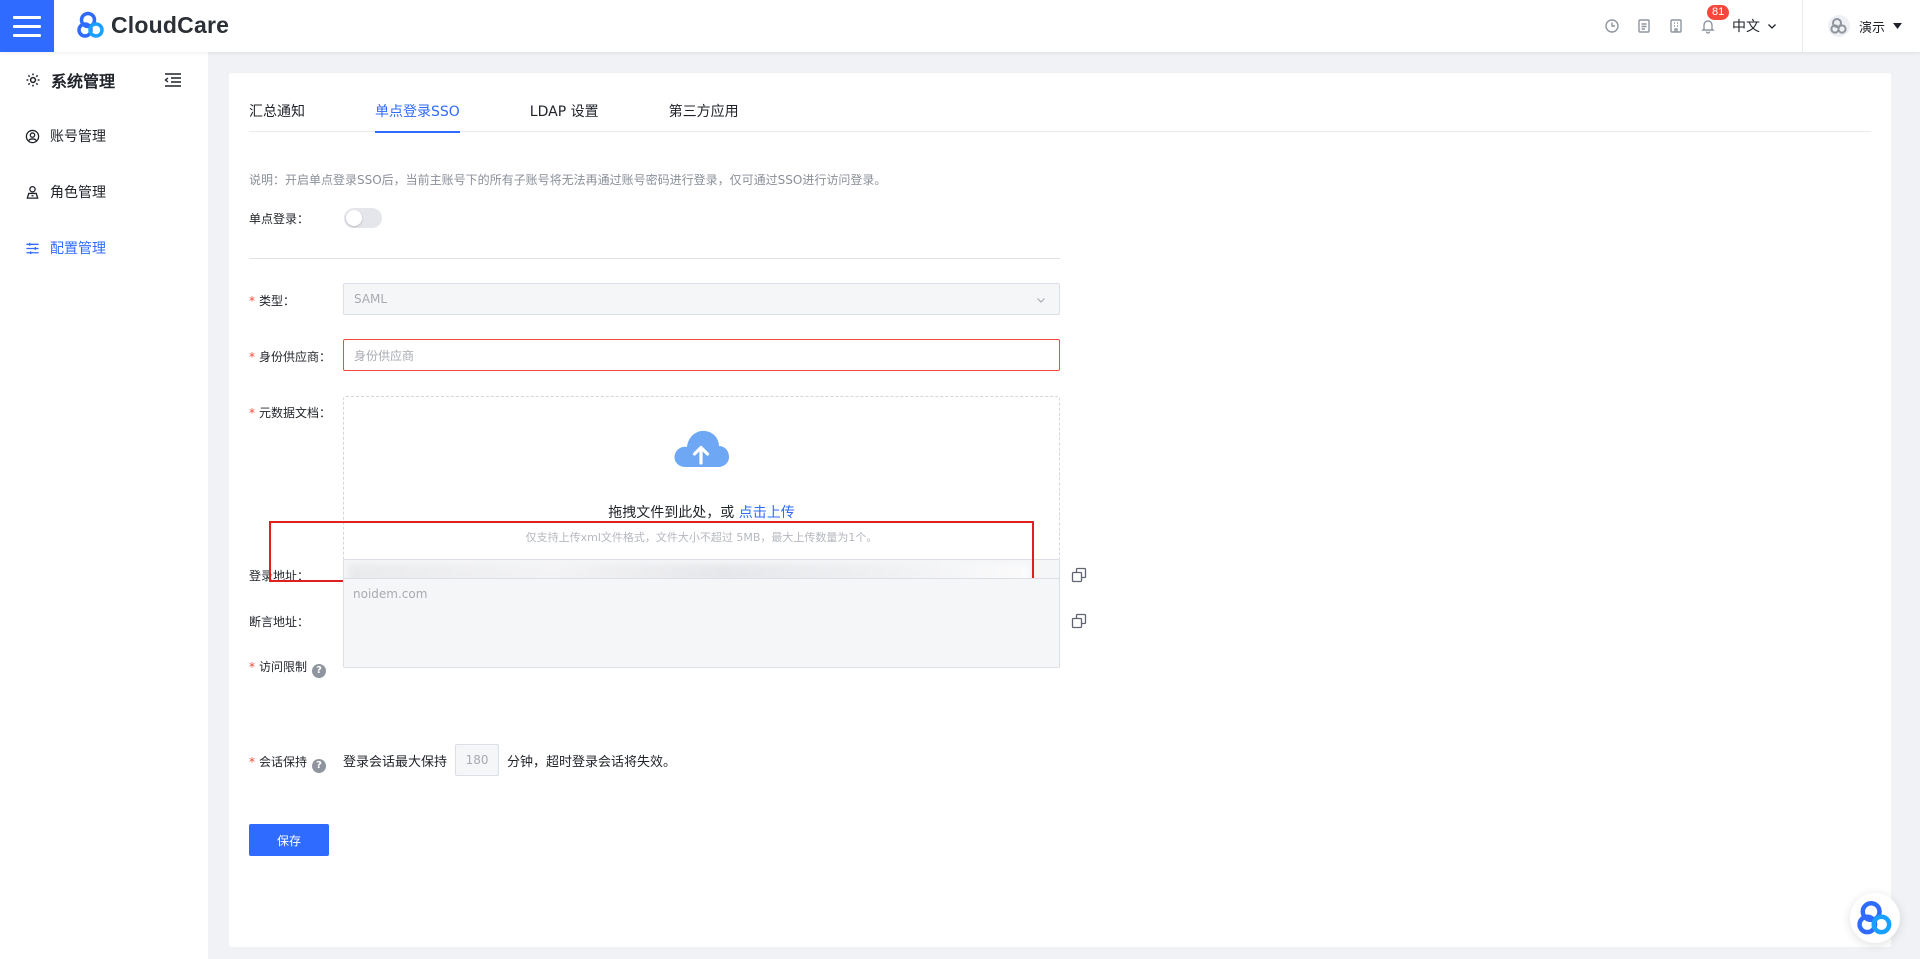 Image resolution: width=1920 pixels, height=959 pixels. I want to click on cloud-upload-icon, so click(701, 448).